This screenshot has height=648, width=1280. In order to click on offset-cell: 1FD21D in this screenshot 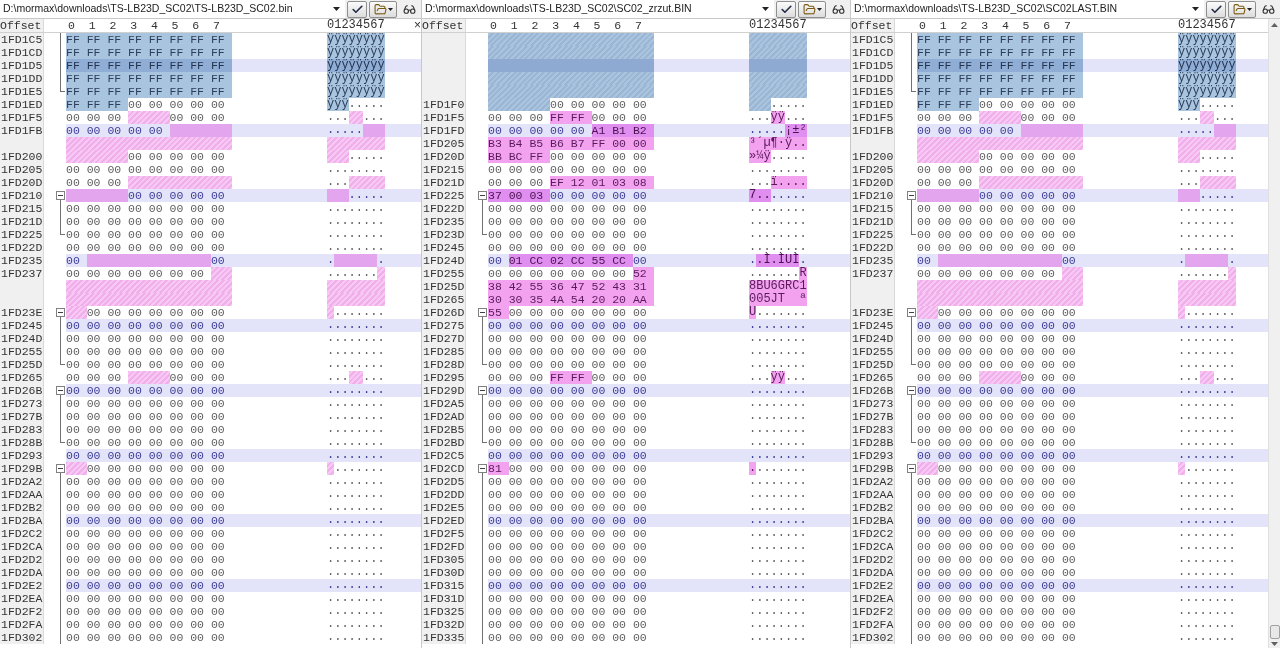, I will do `click(444, 182)`.